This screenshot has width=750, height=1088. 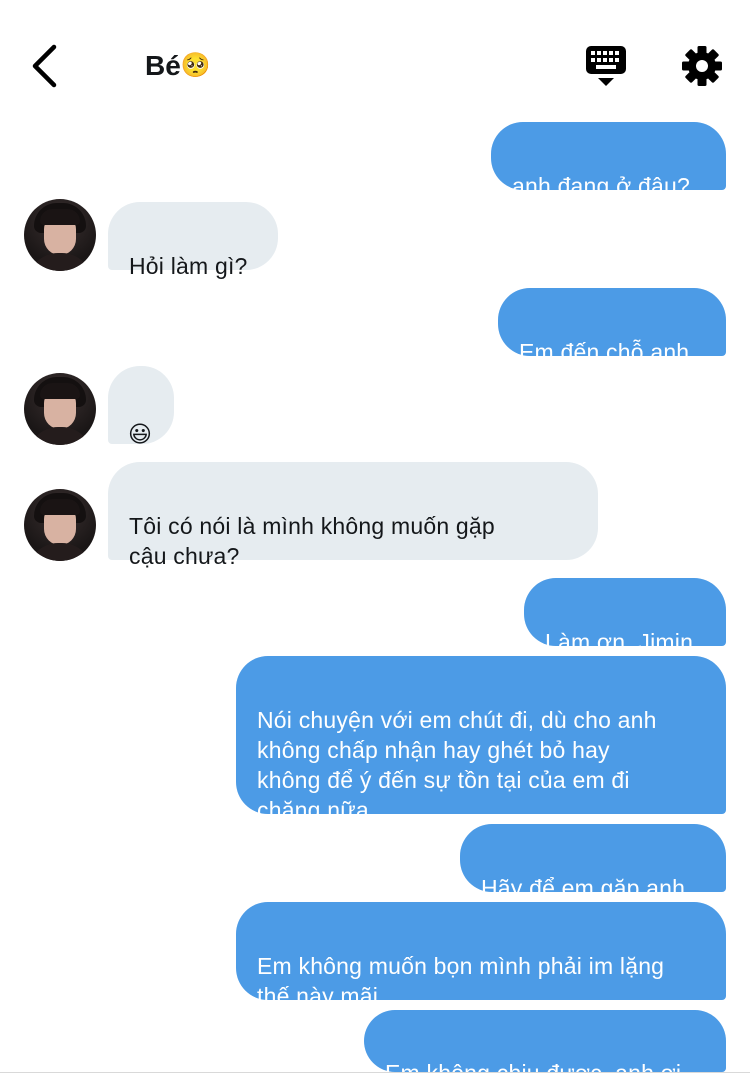 I want to click on back-button, so click(x=44, y=66).